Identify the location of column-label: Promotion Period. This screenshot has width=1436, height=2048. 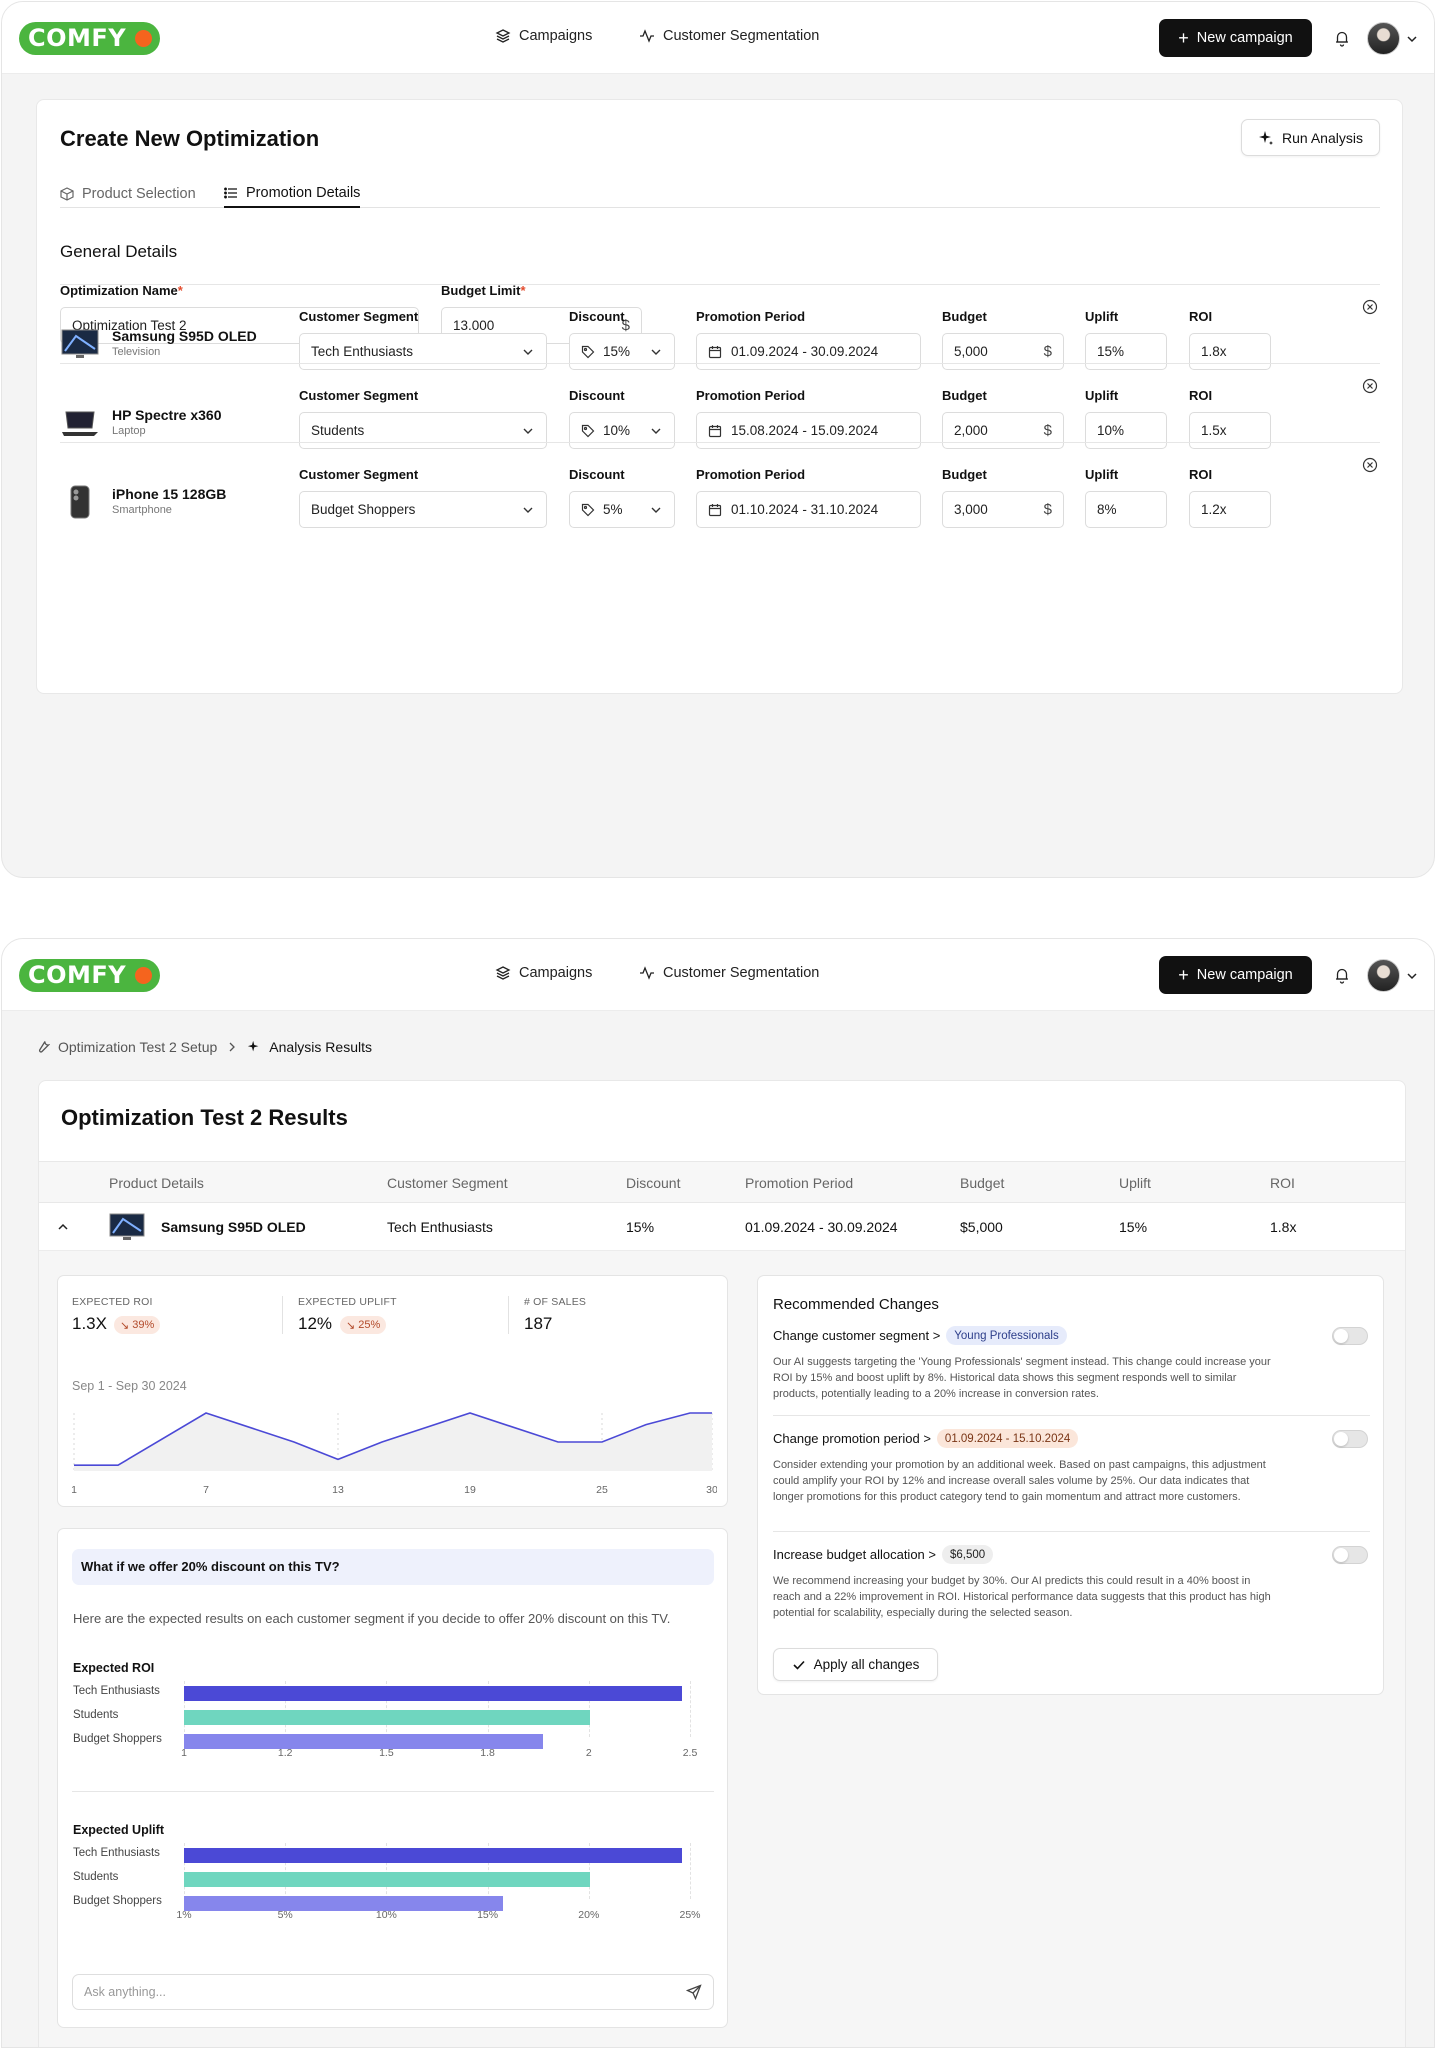
(750, 395).